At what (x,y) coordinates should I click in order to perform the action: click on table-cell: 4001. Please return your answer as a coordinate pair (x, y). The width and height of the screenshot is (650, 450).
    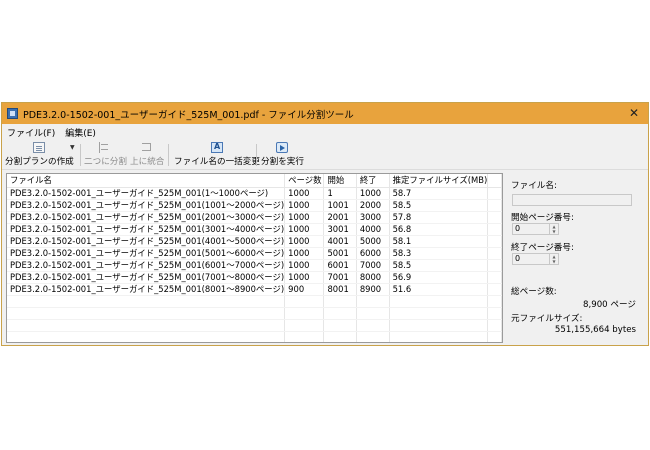
    Looking at the image, I should click on (340, 241).